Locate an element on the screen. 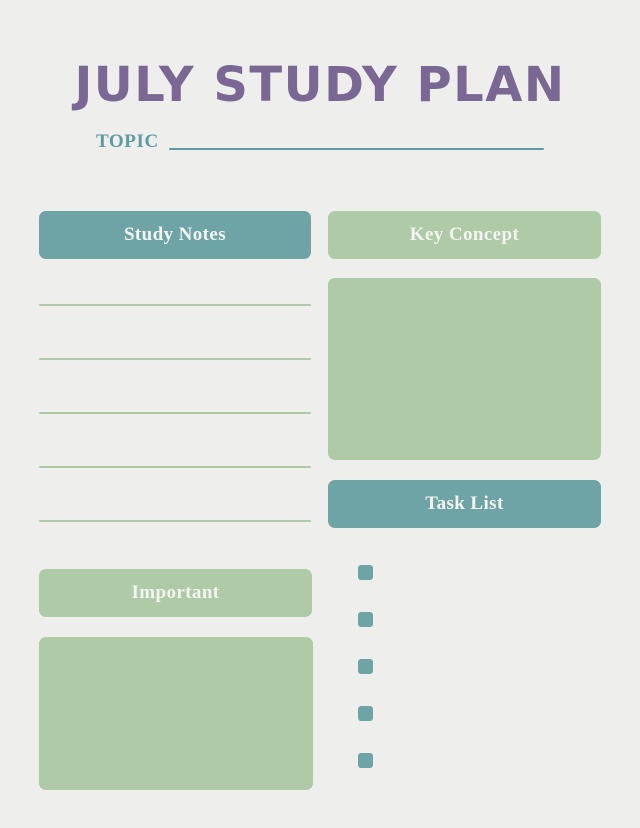 This screenshot has width=640, height=828. important-header: Important is located at coordinates (175, 593).